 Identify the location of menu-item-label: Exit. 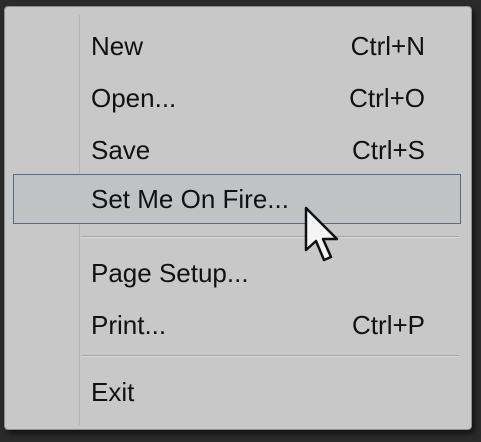
(113, 392).